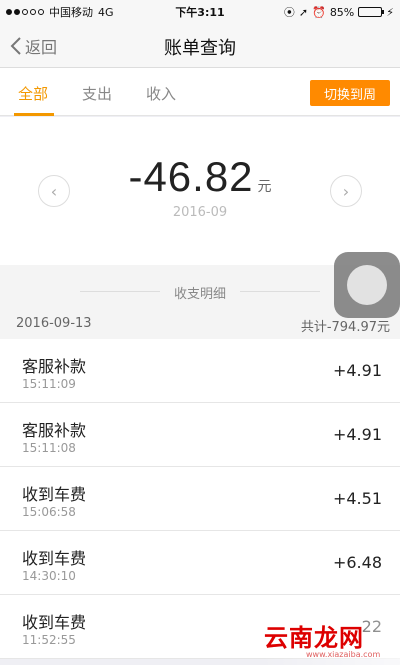 This screenshot has width=400, height=665. What do you see at coordinates (49, 448) in the screenshot?
I see `record-time: 15:11:08` at bounding box center [49, 448].